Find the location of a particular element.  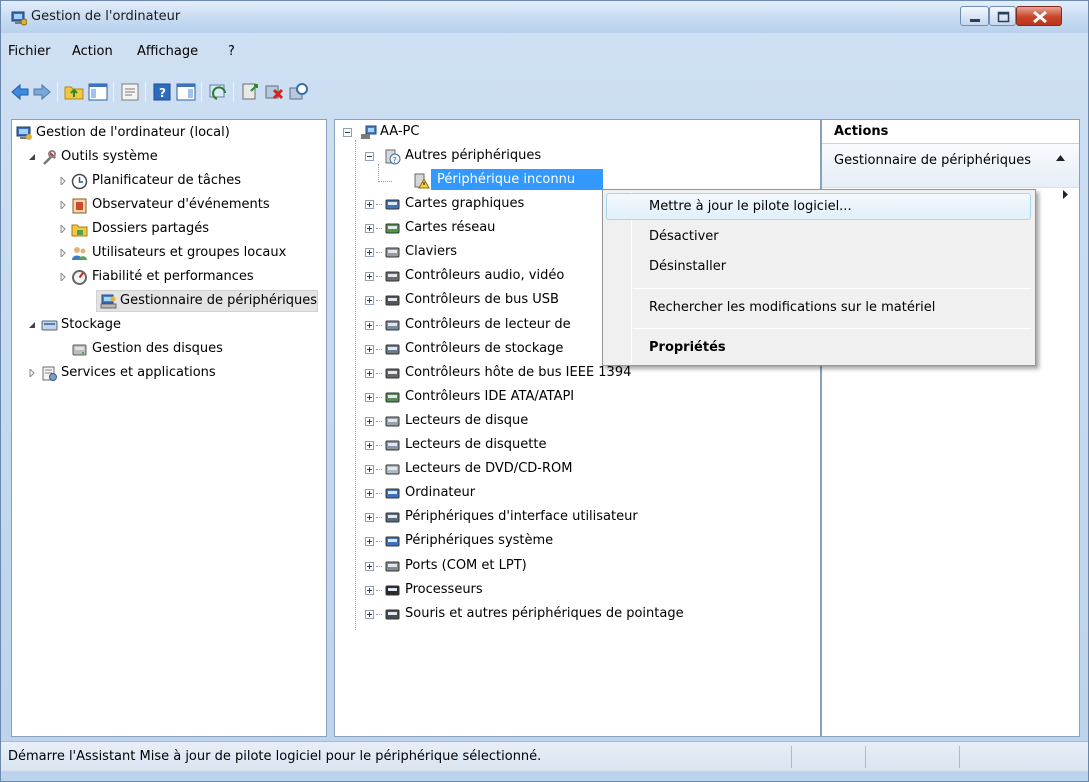

storage-controller-icon is located at coordinates (392, 349).